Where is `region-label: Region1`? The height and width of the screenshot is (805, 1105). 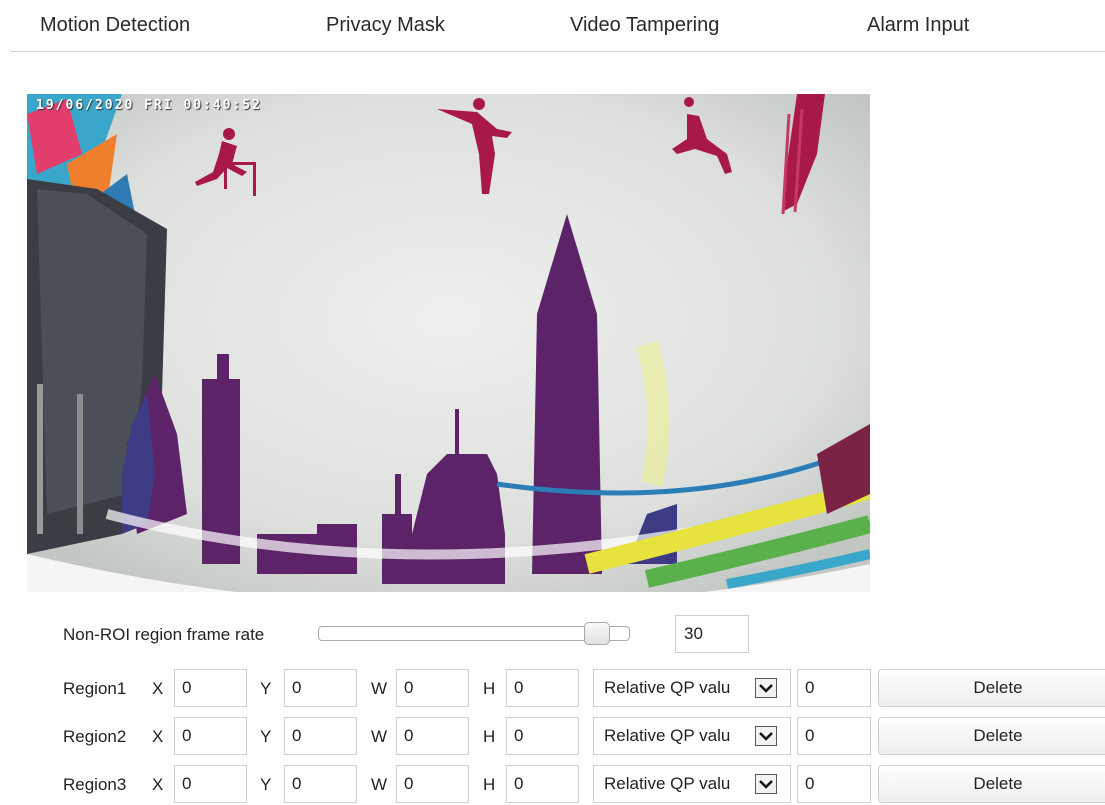
region-label: Region1 is located at coordinates (95, 688).